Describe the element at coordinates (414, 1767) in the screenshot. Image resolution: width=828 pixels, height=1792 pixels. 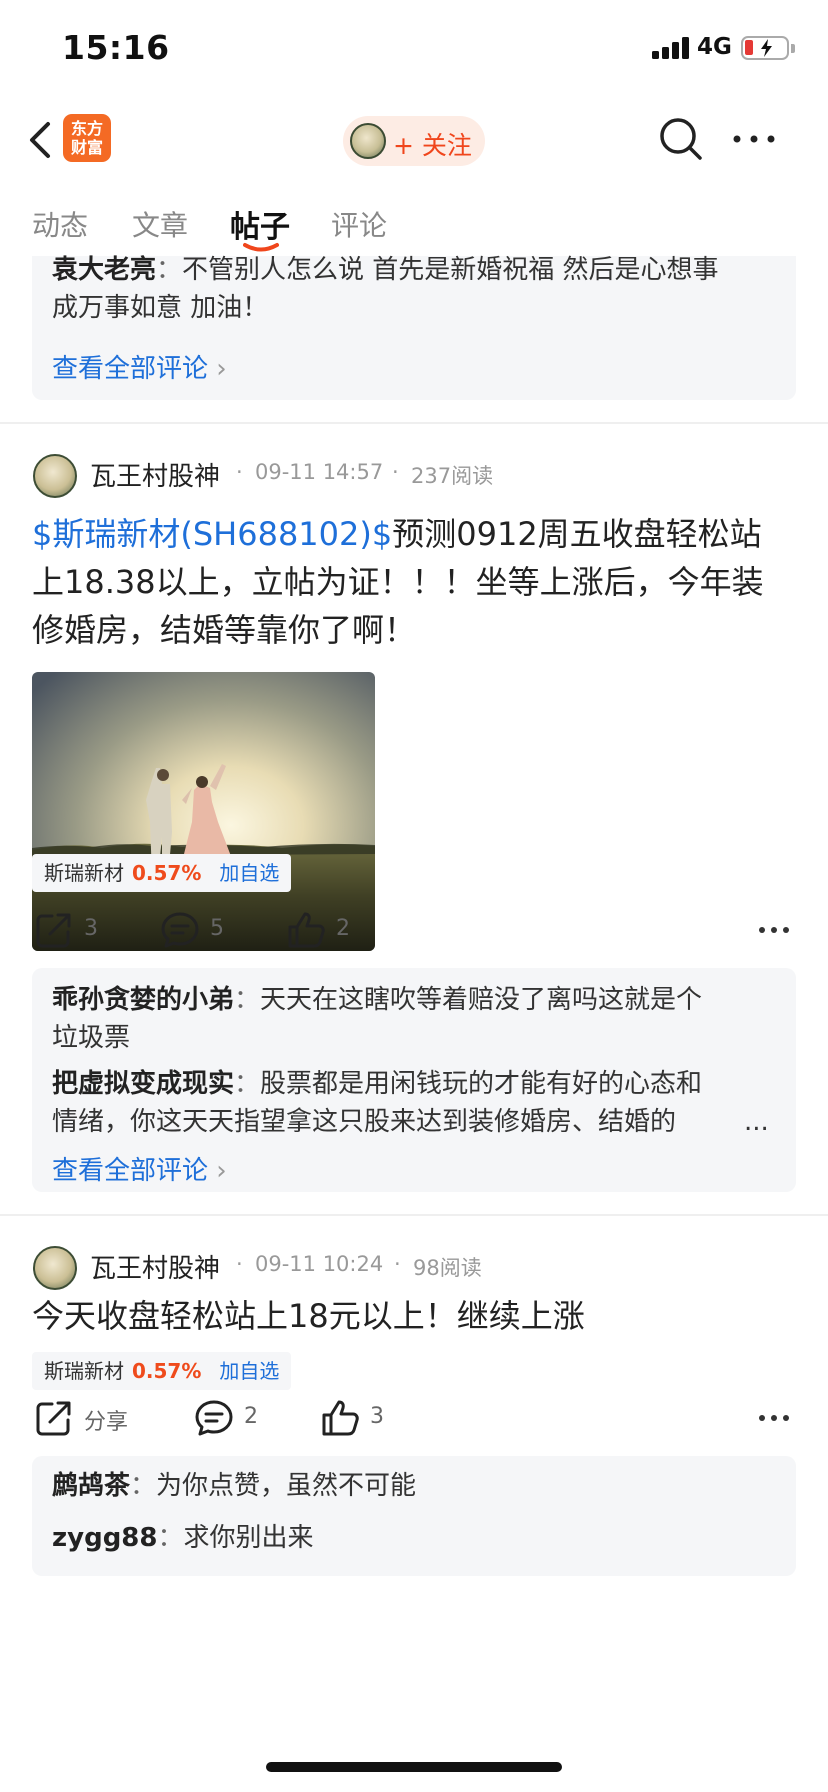
I see `home-indicator` at that location.